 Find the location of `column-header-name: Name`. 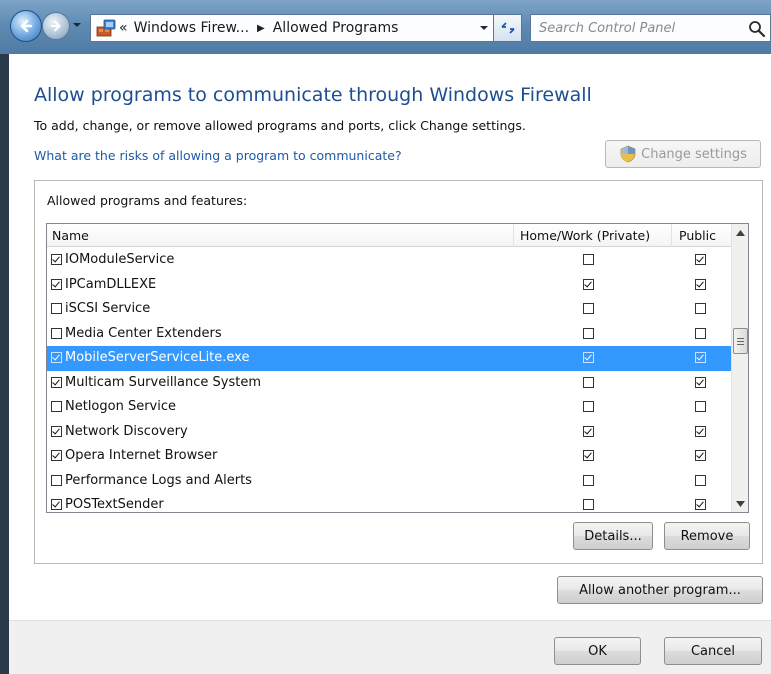

column-header-name: Name is located at coordinates (70, 235).